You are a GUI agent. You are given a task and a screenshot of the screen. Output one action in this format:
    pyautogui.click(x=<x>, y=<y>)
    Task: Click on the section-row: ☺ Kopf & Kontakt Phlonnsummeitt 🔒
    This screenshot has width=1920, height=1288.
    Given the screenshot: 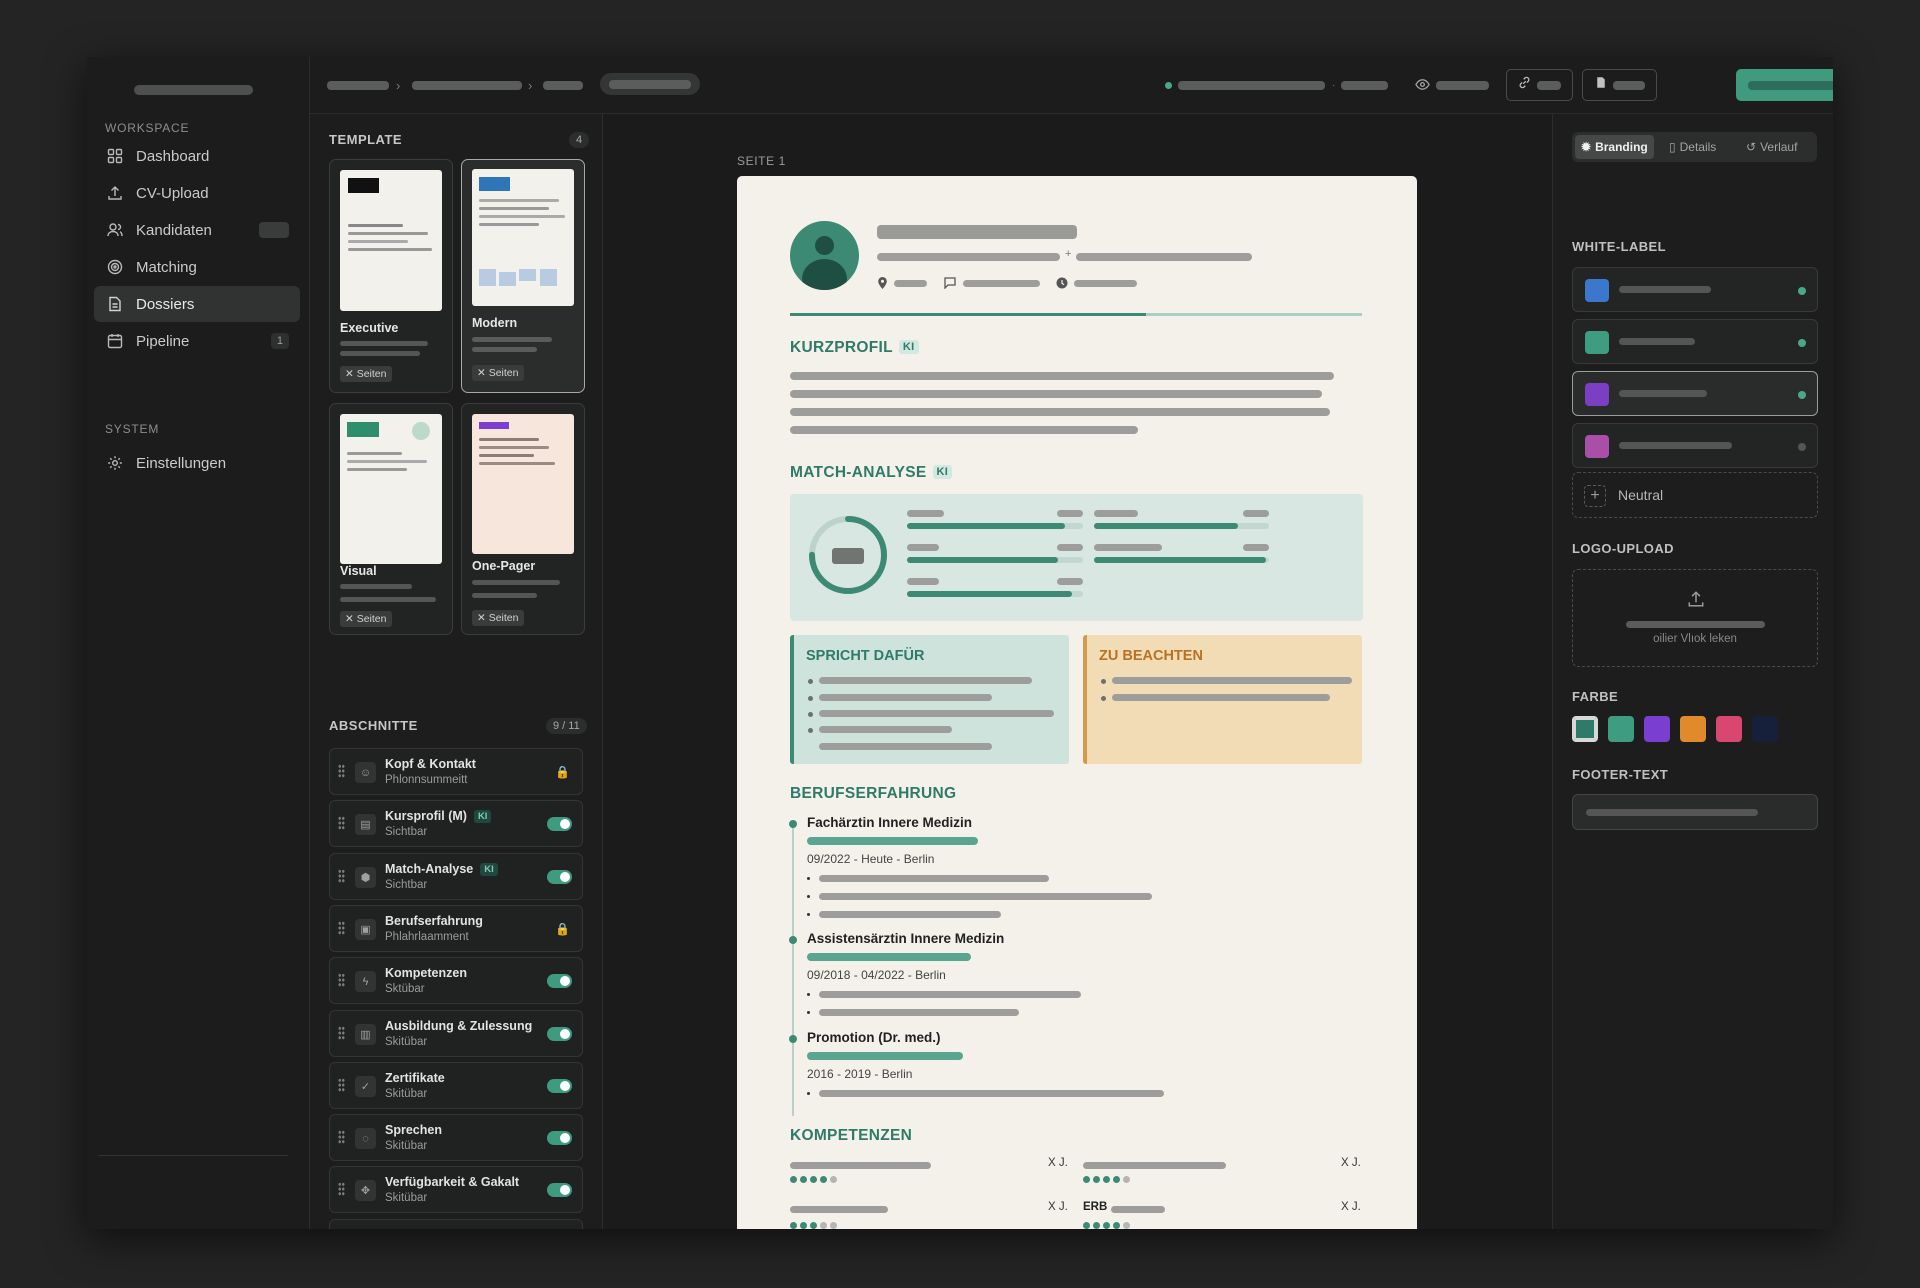 What is the action you would take?
    pyautogui.click(x=456, y=771)
    